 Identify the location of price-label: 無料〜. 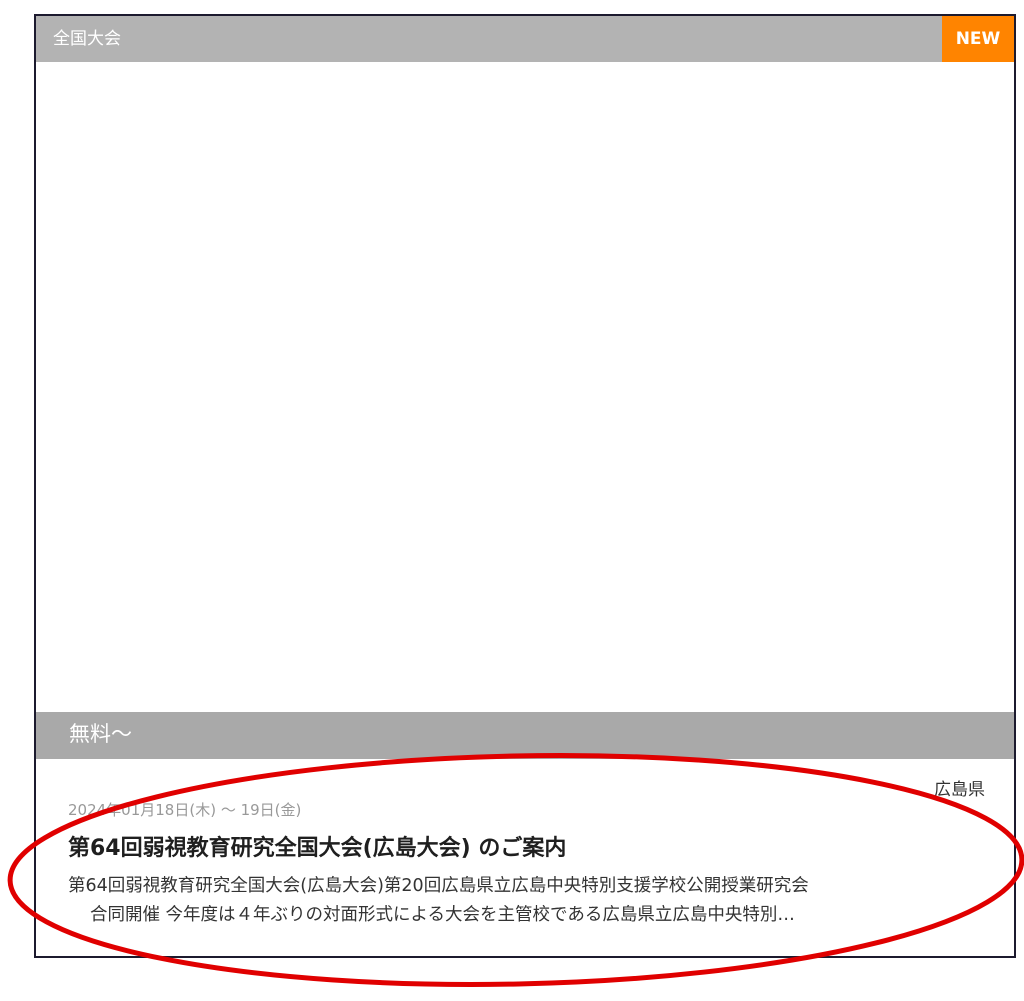
(100, 734).